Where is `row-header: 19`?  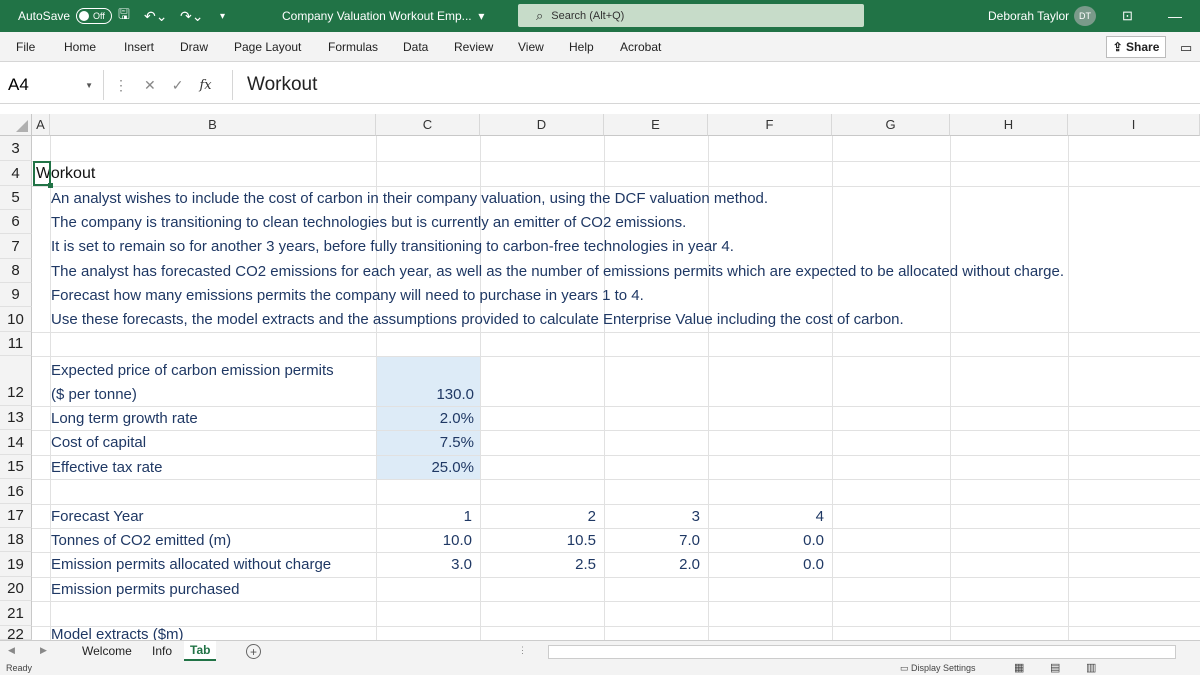
row-header: 19 is located at coordinates (16, 564).